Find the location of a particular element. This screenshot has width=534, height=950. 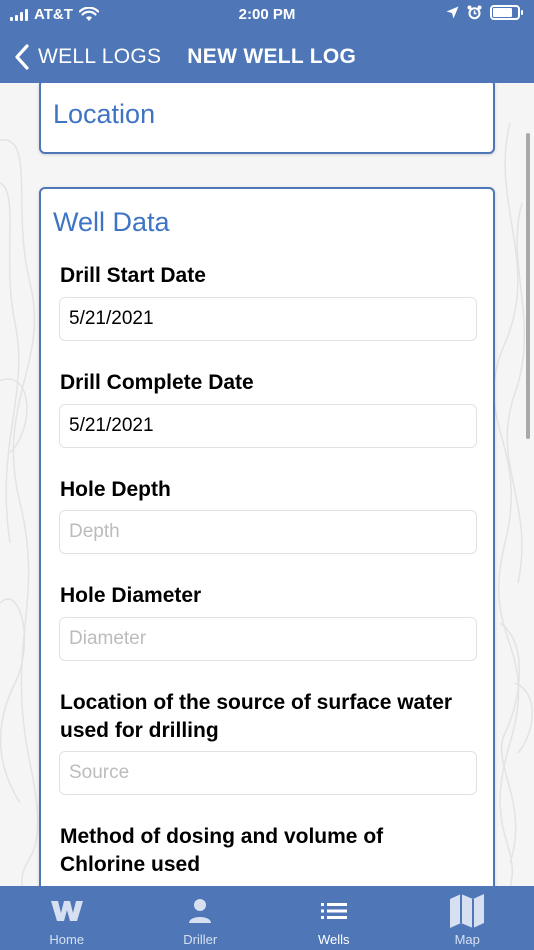

tab-wells: Wells is located at coordinates (334, 918).